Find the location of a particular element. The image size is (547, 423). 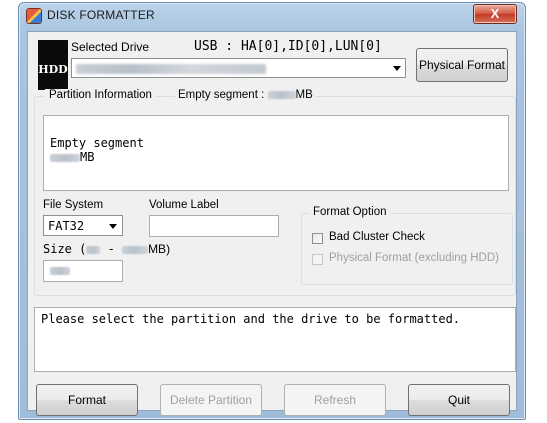

physical-format-button: Physical Format is located at coordinates (462, 65).